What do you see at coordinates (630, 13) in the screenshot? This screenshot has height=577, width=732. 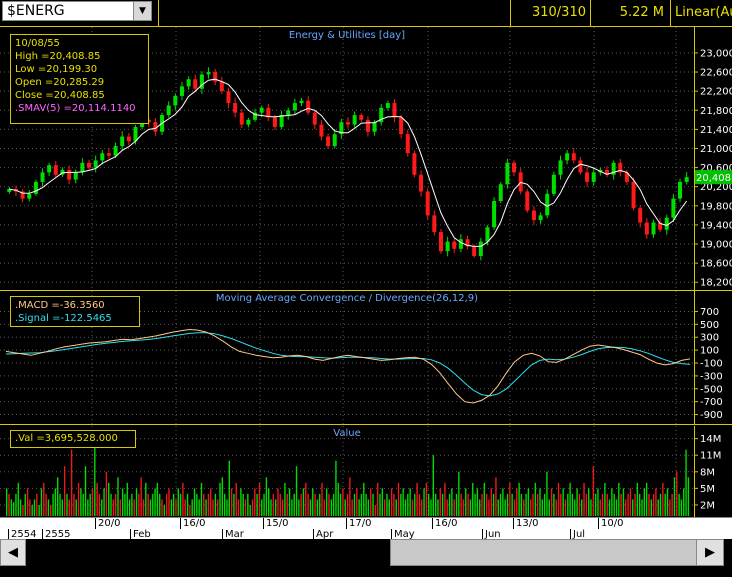 I see `volume-total-display: 5.22 M` at bounding box center [630, 13].